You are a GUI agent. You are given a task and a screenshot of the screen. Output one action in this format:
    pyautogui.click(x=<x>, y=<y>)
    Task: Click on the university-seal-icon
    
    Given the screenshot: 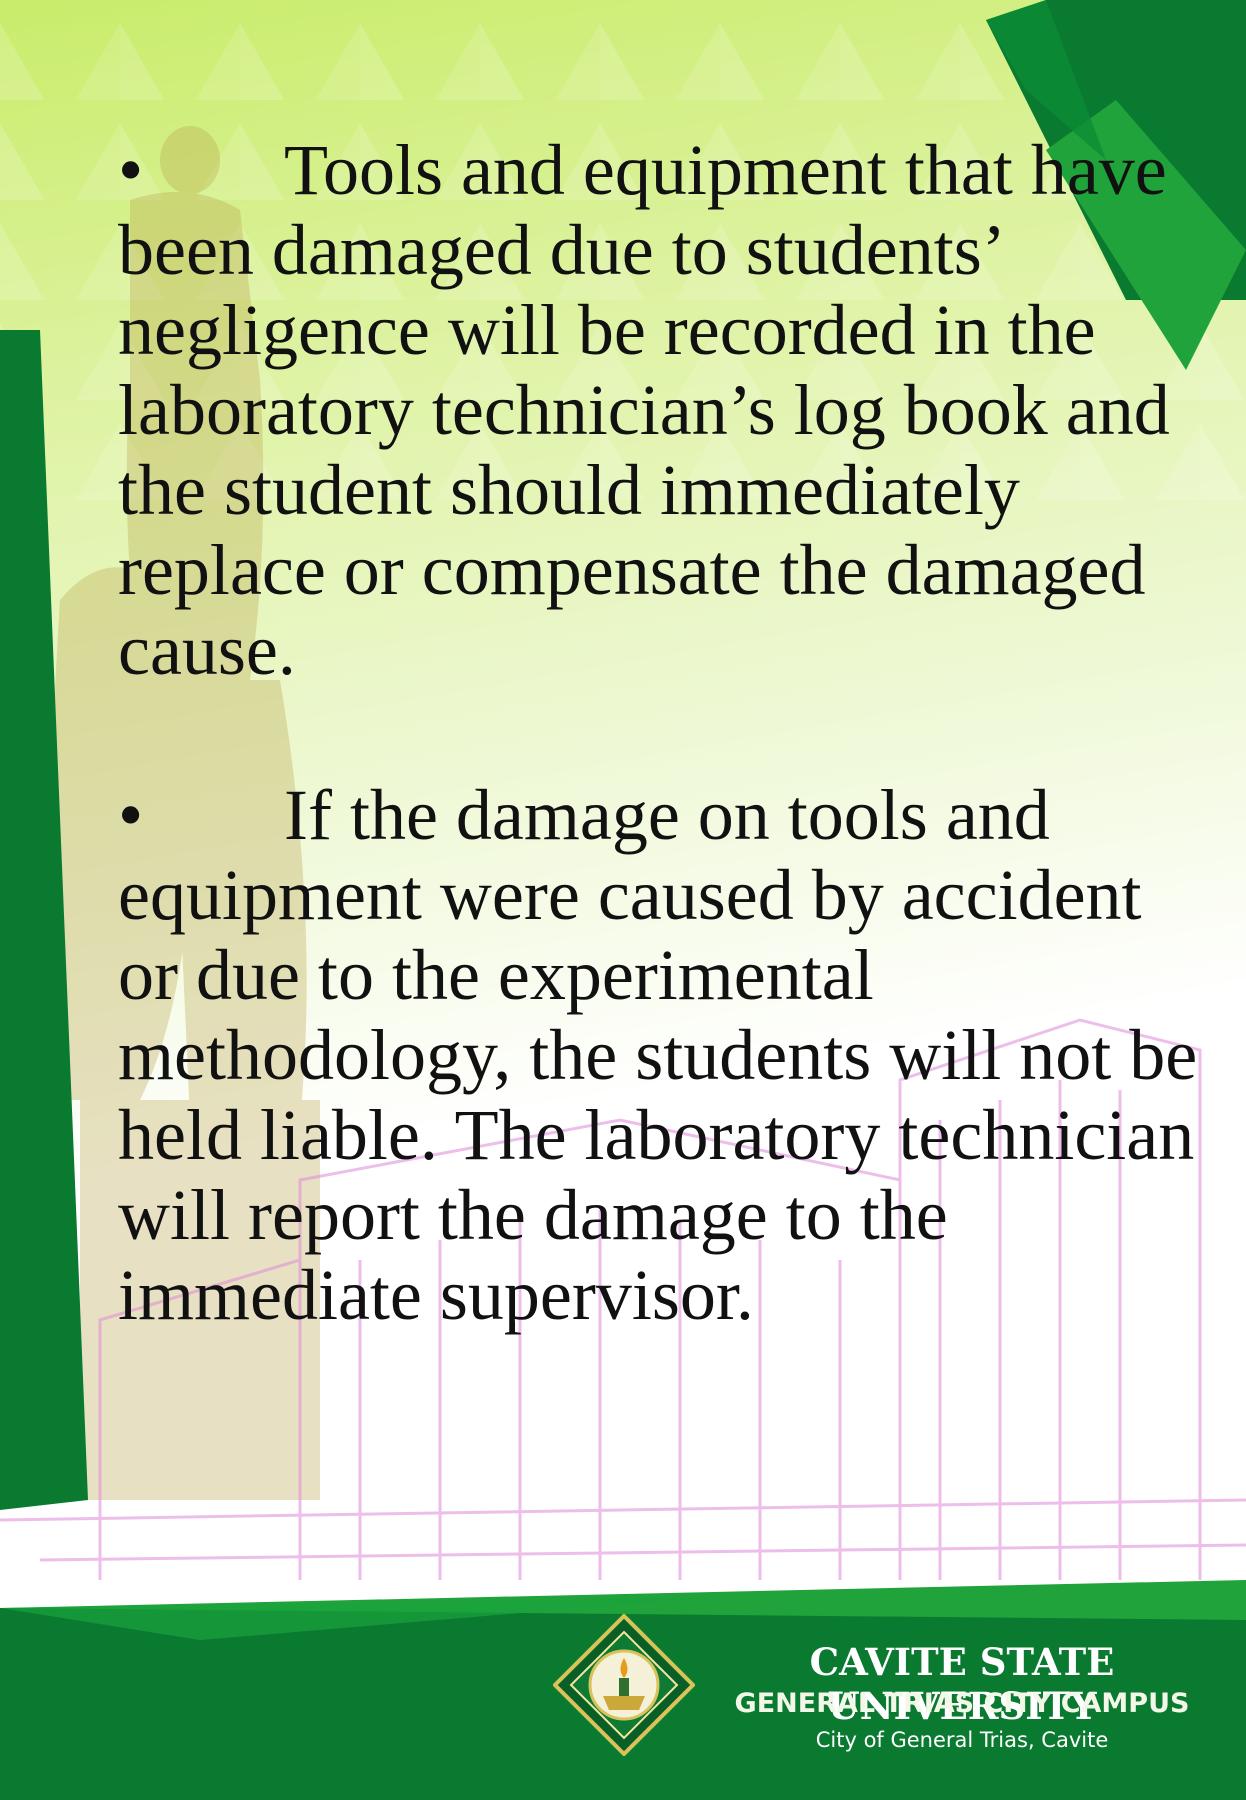 What is the action you would take?
    pyautogui.click(x=624, y=1685)
    